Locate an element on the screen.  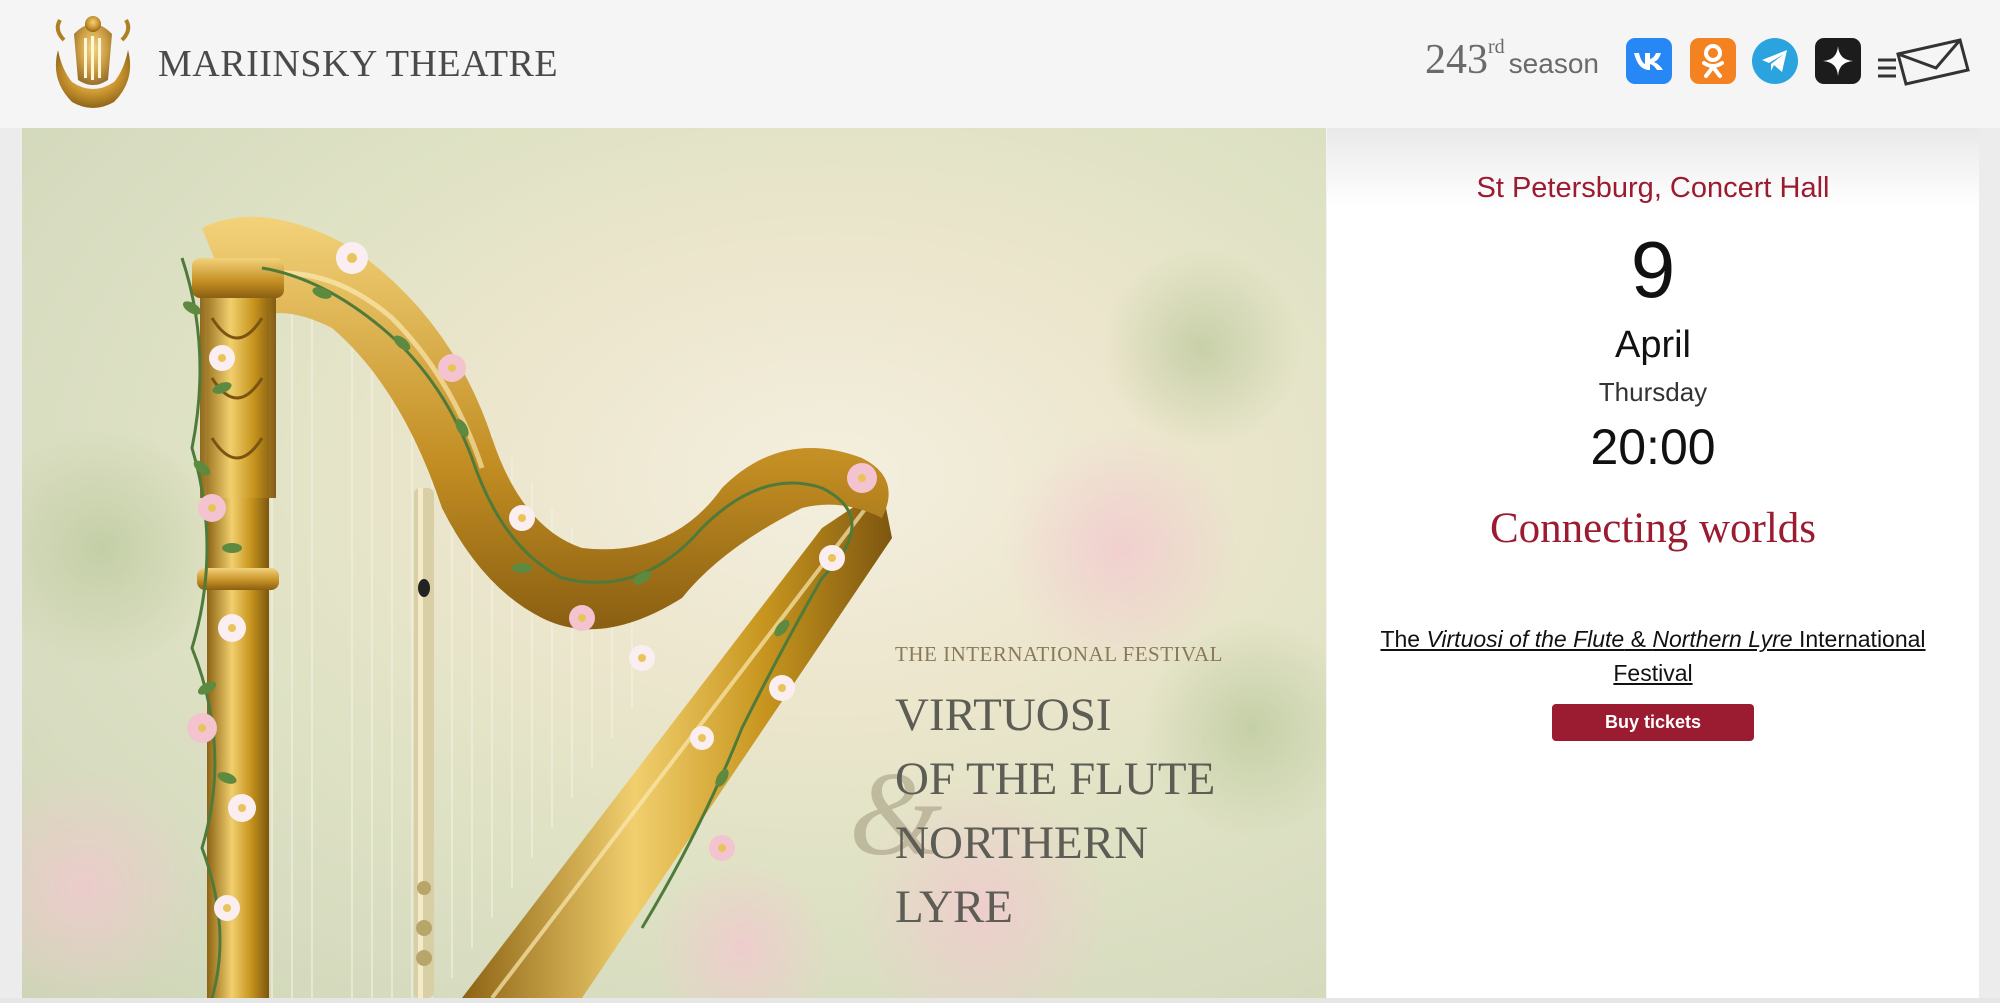
event-title: Connecting worlds is located at coordinates (1653, 528).